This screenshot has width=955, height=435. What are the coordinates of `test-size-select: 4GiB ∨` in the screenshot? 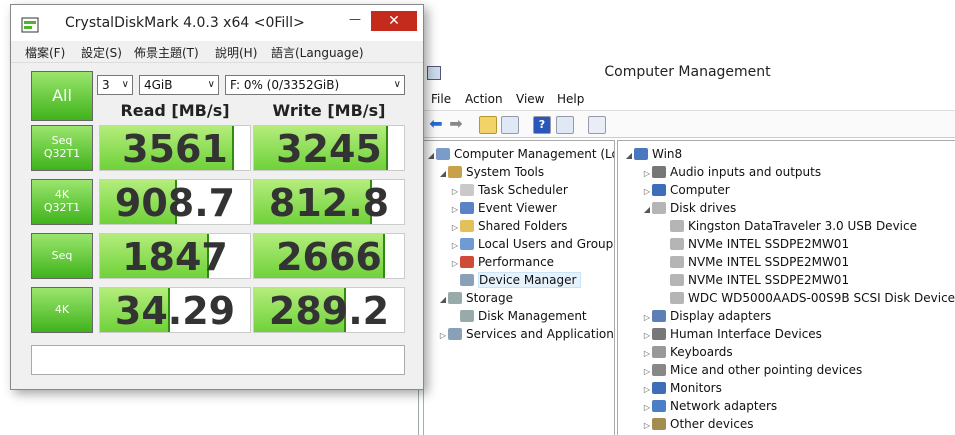 It's located at (179, 85).